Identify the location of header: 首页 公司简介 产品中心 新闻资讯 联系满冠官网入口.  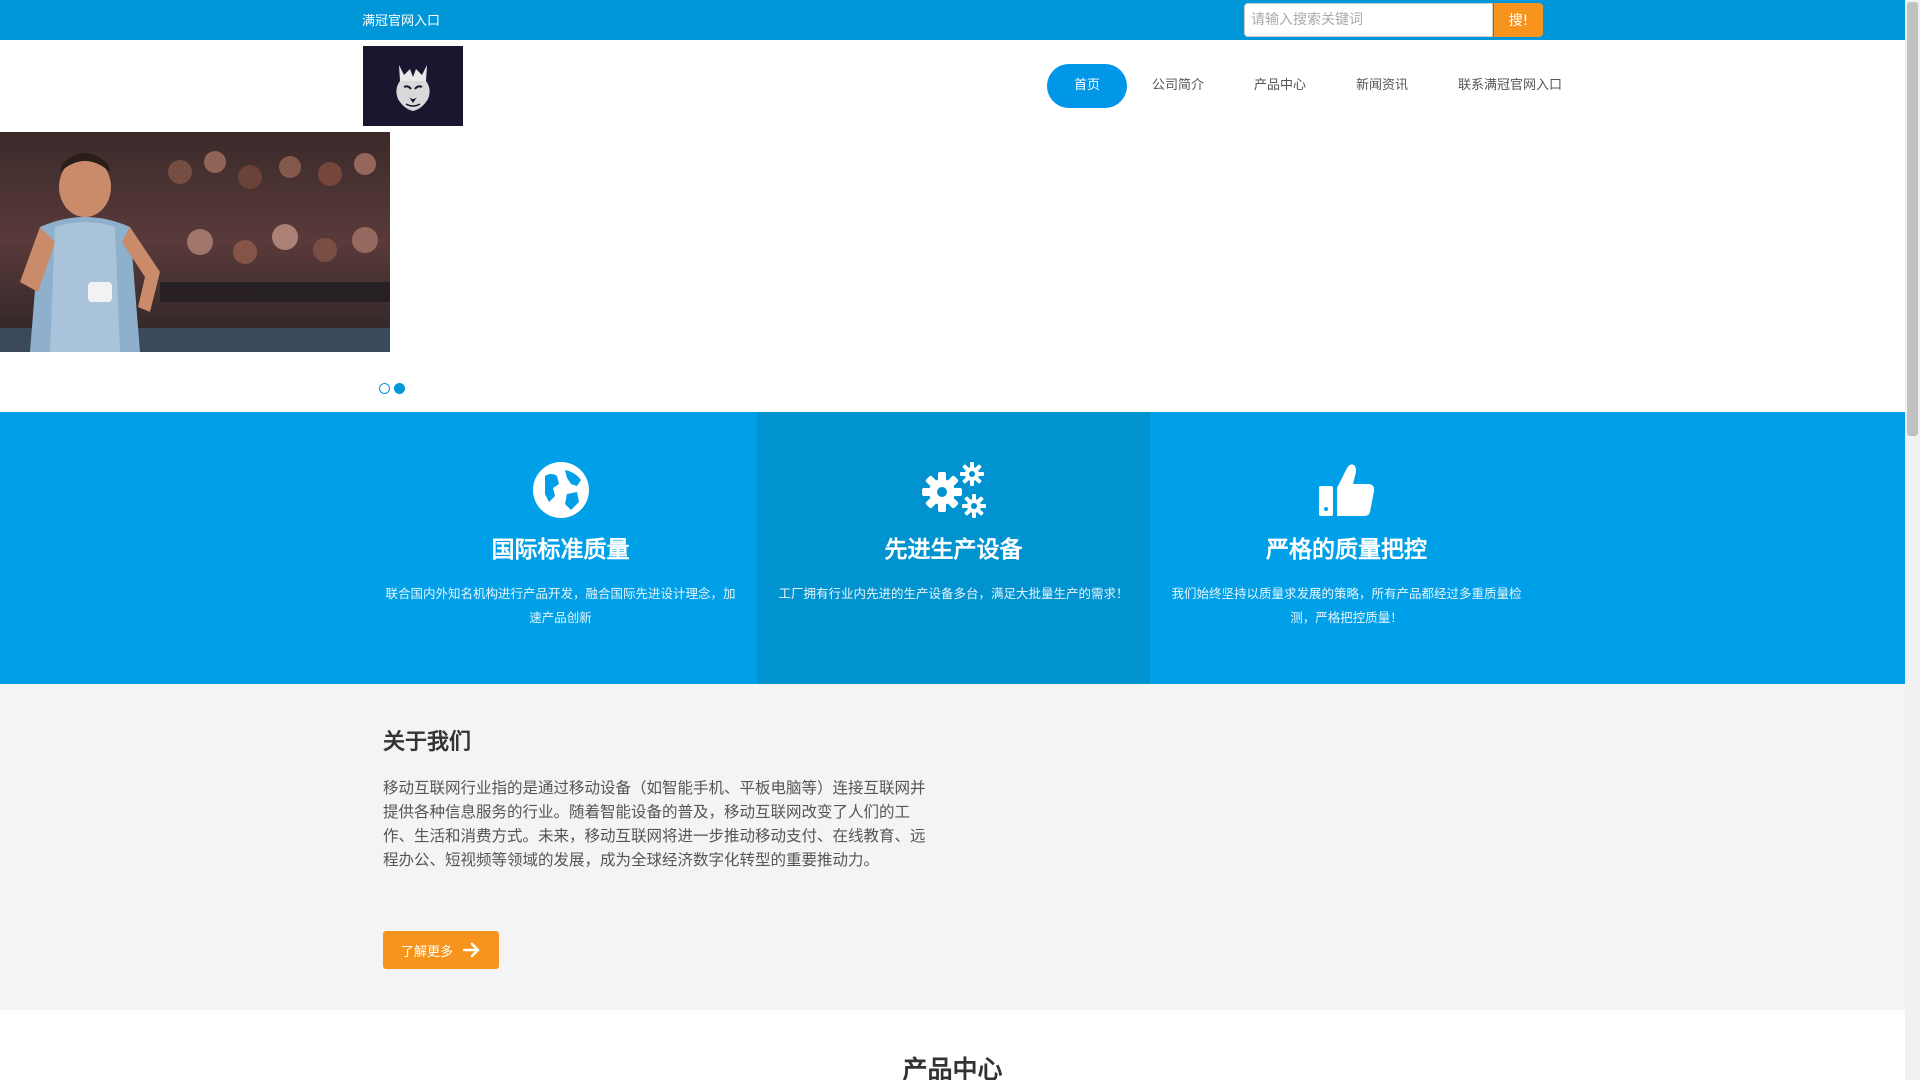
(952, 86).